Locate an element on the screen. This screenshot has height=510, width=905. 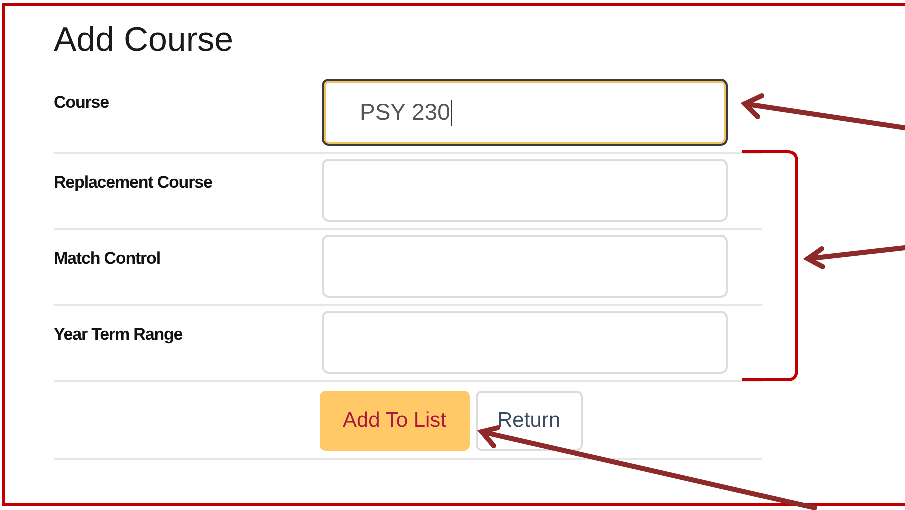
field-label: Match Control is located at coordinates (107, 258).